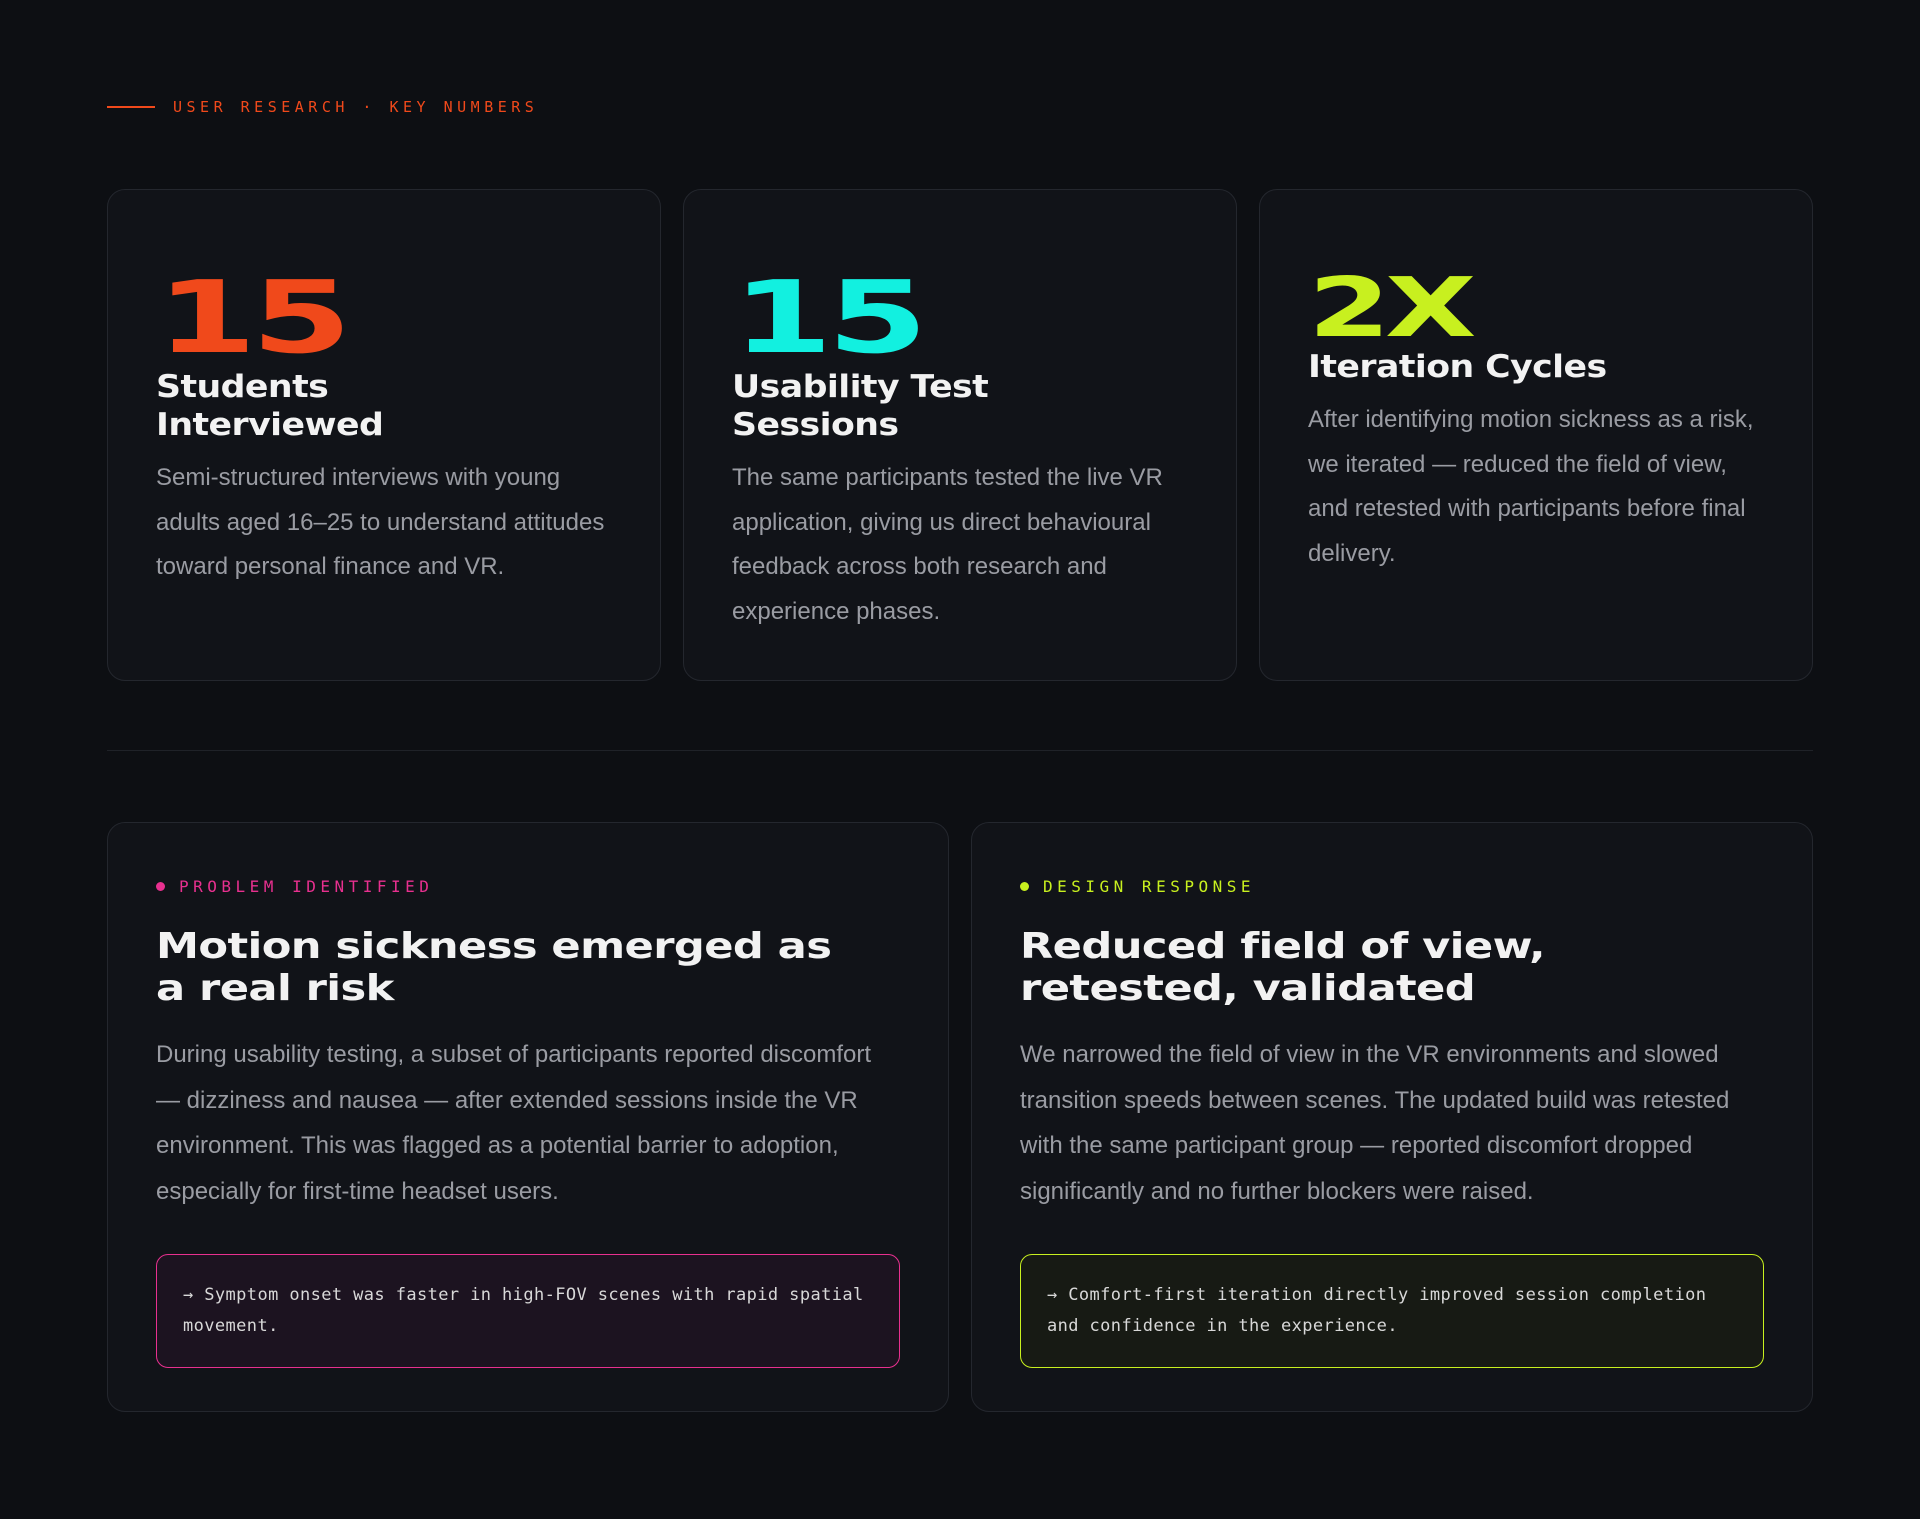 The image size is (1920, 1519). Describe the element at coordinates (1149, 886) in the screenshot. I see `tag-label: DESIGN RESPONSE` at that location.